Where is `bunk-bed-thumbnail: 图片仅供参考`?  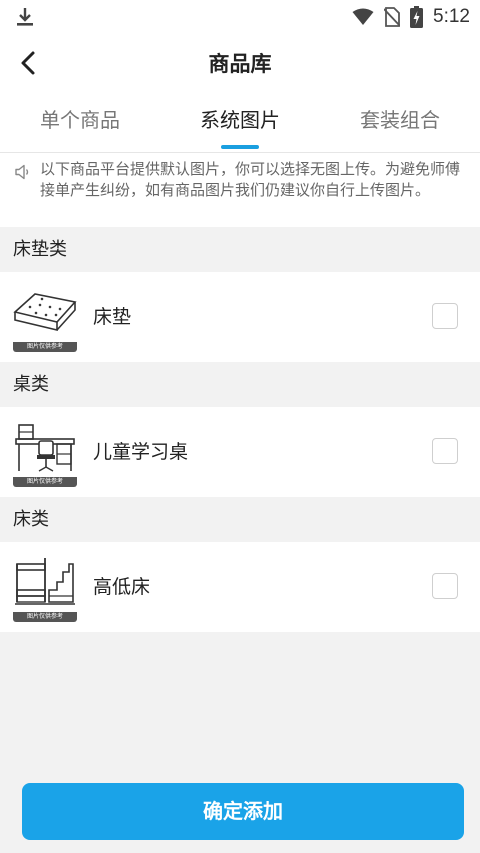
bunk-bed-thumbnail: 图片仅供参考 is located at coordinates (45, 587).